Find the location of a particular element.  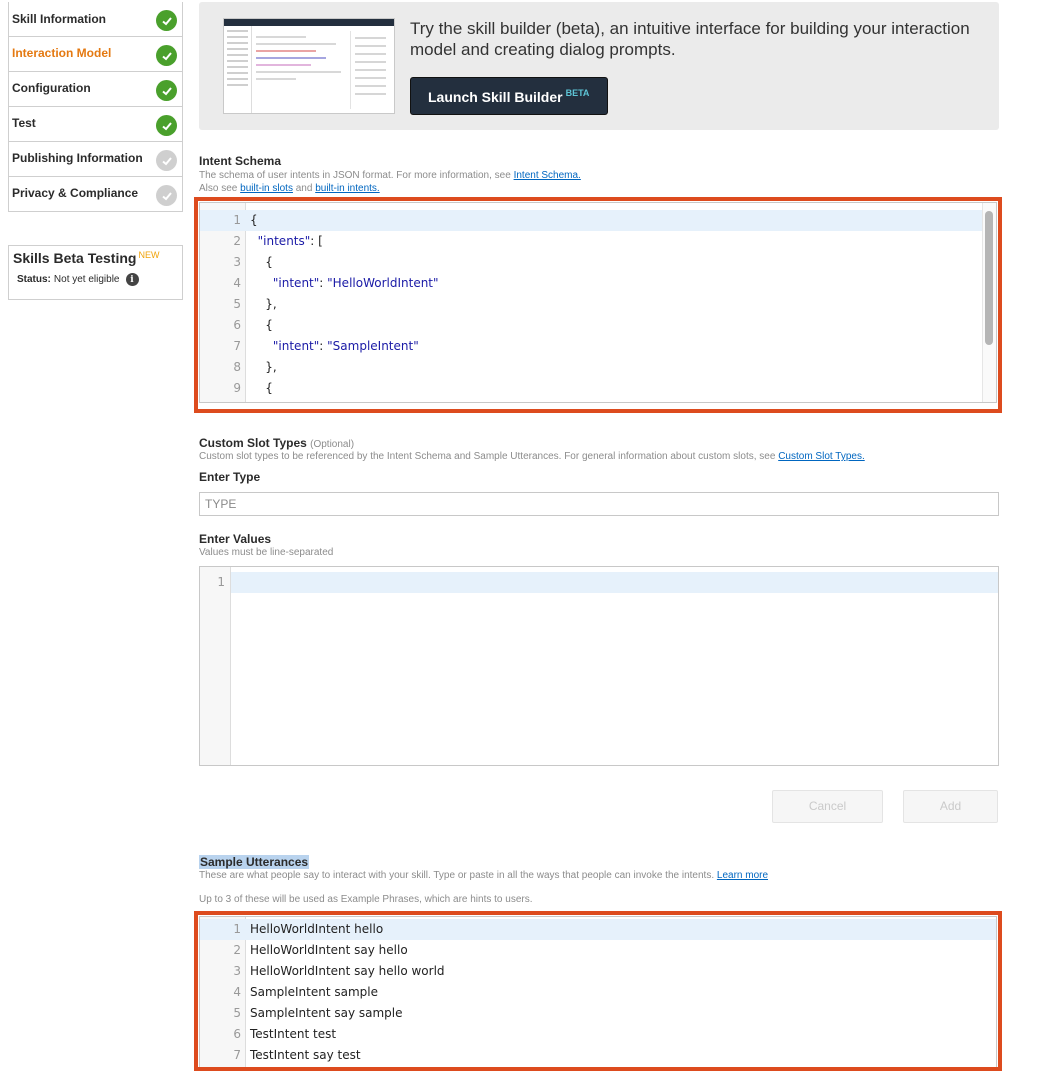

type-input is located at coordinates (599, 504).